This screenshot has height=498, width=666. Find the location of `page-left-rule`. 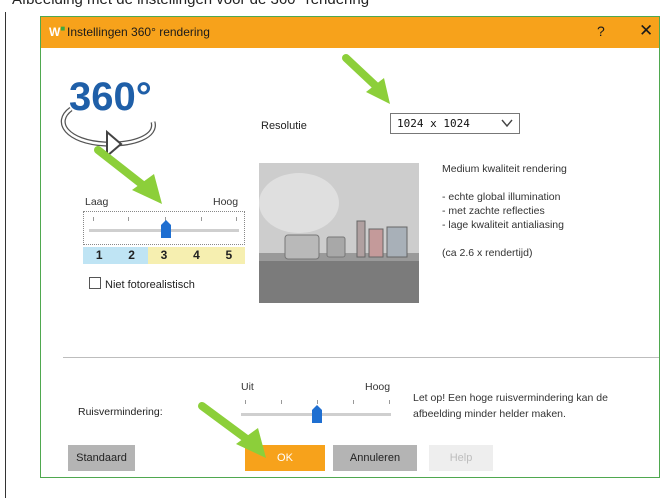

page-left-rule is located at coordinates (5, 255).